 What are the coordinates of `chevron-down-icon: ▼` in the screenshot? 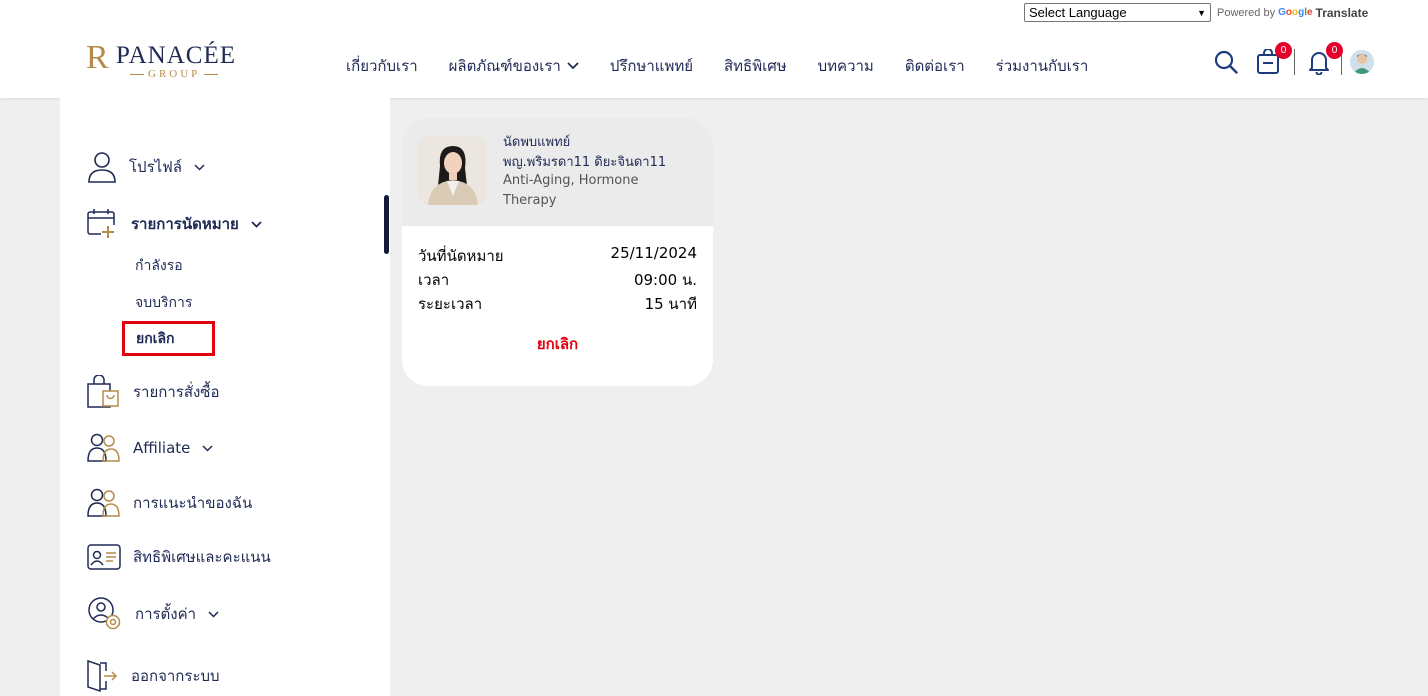 It's located at (1201, 12).